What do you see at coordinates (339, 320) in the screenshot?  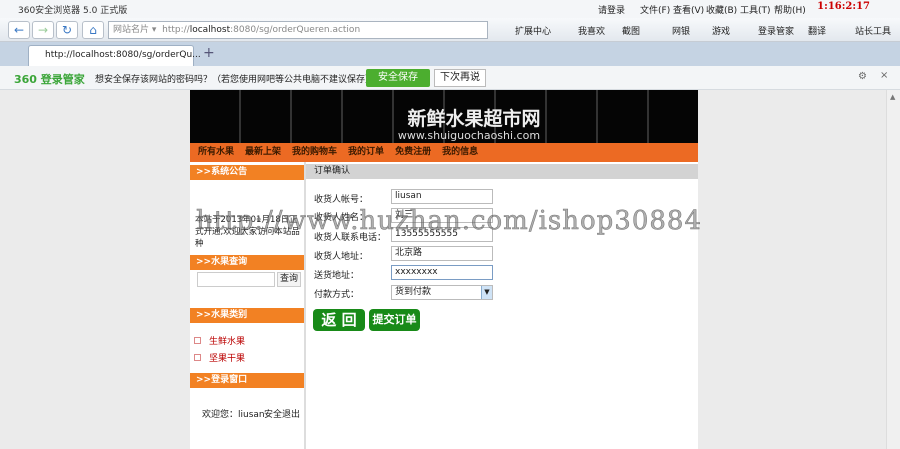 I see `back-button: 返 回` at bounding box center [339, 320].